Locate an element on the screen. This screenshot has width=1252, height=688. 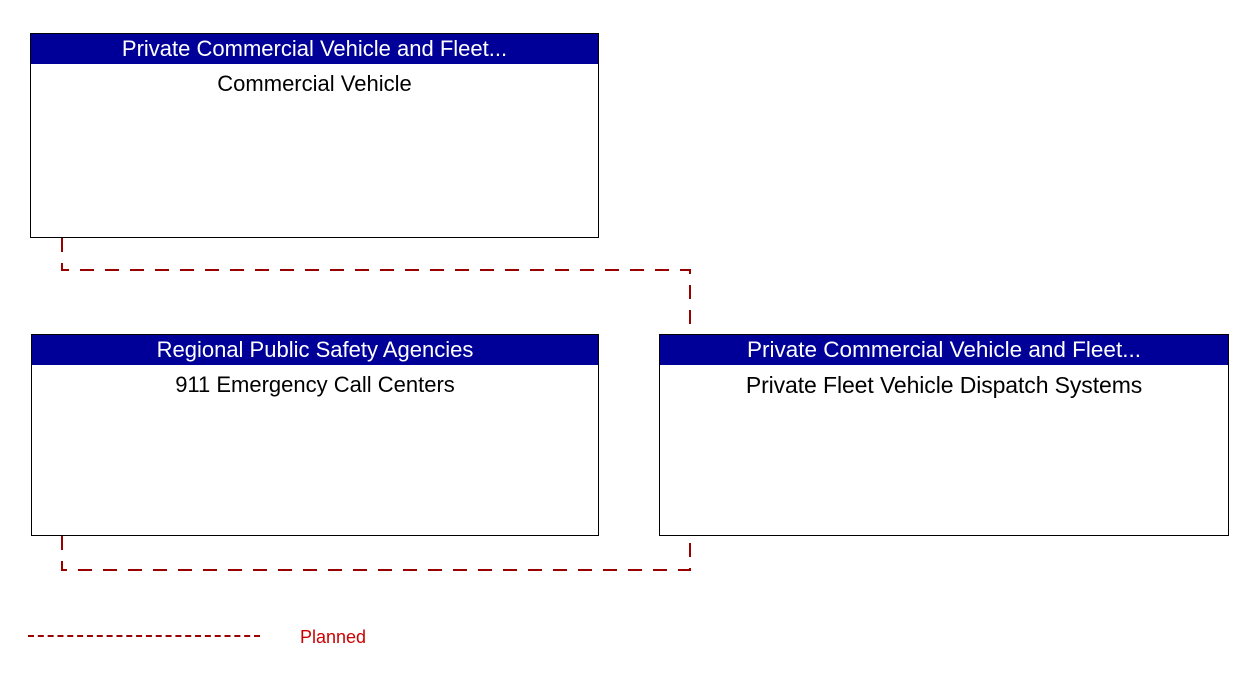
node-911-emergency-call-centers-label: 911 Emergency Call Centers is located at coordinates (315, 384).